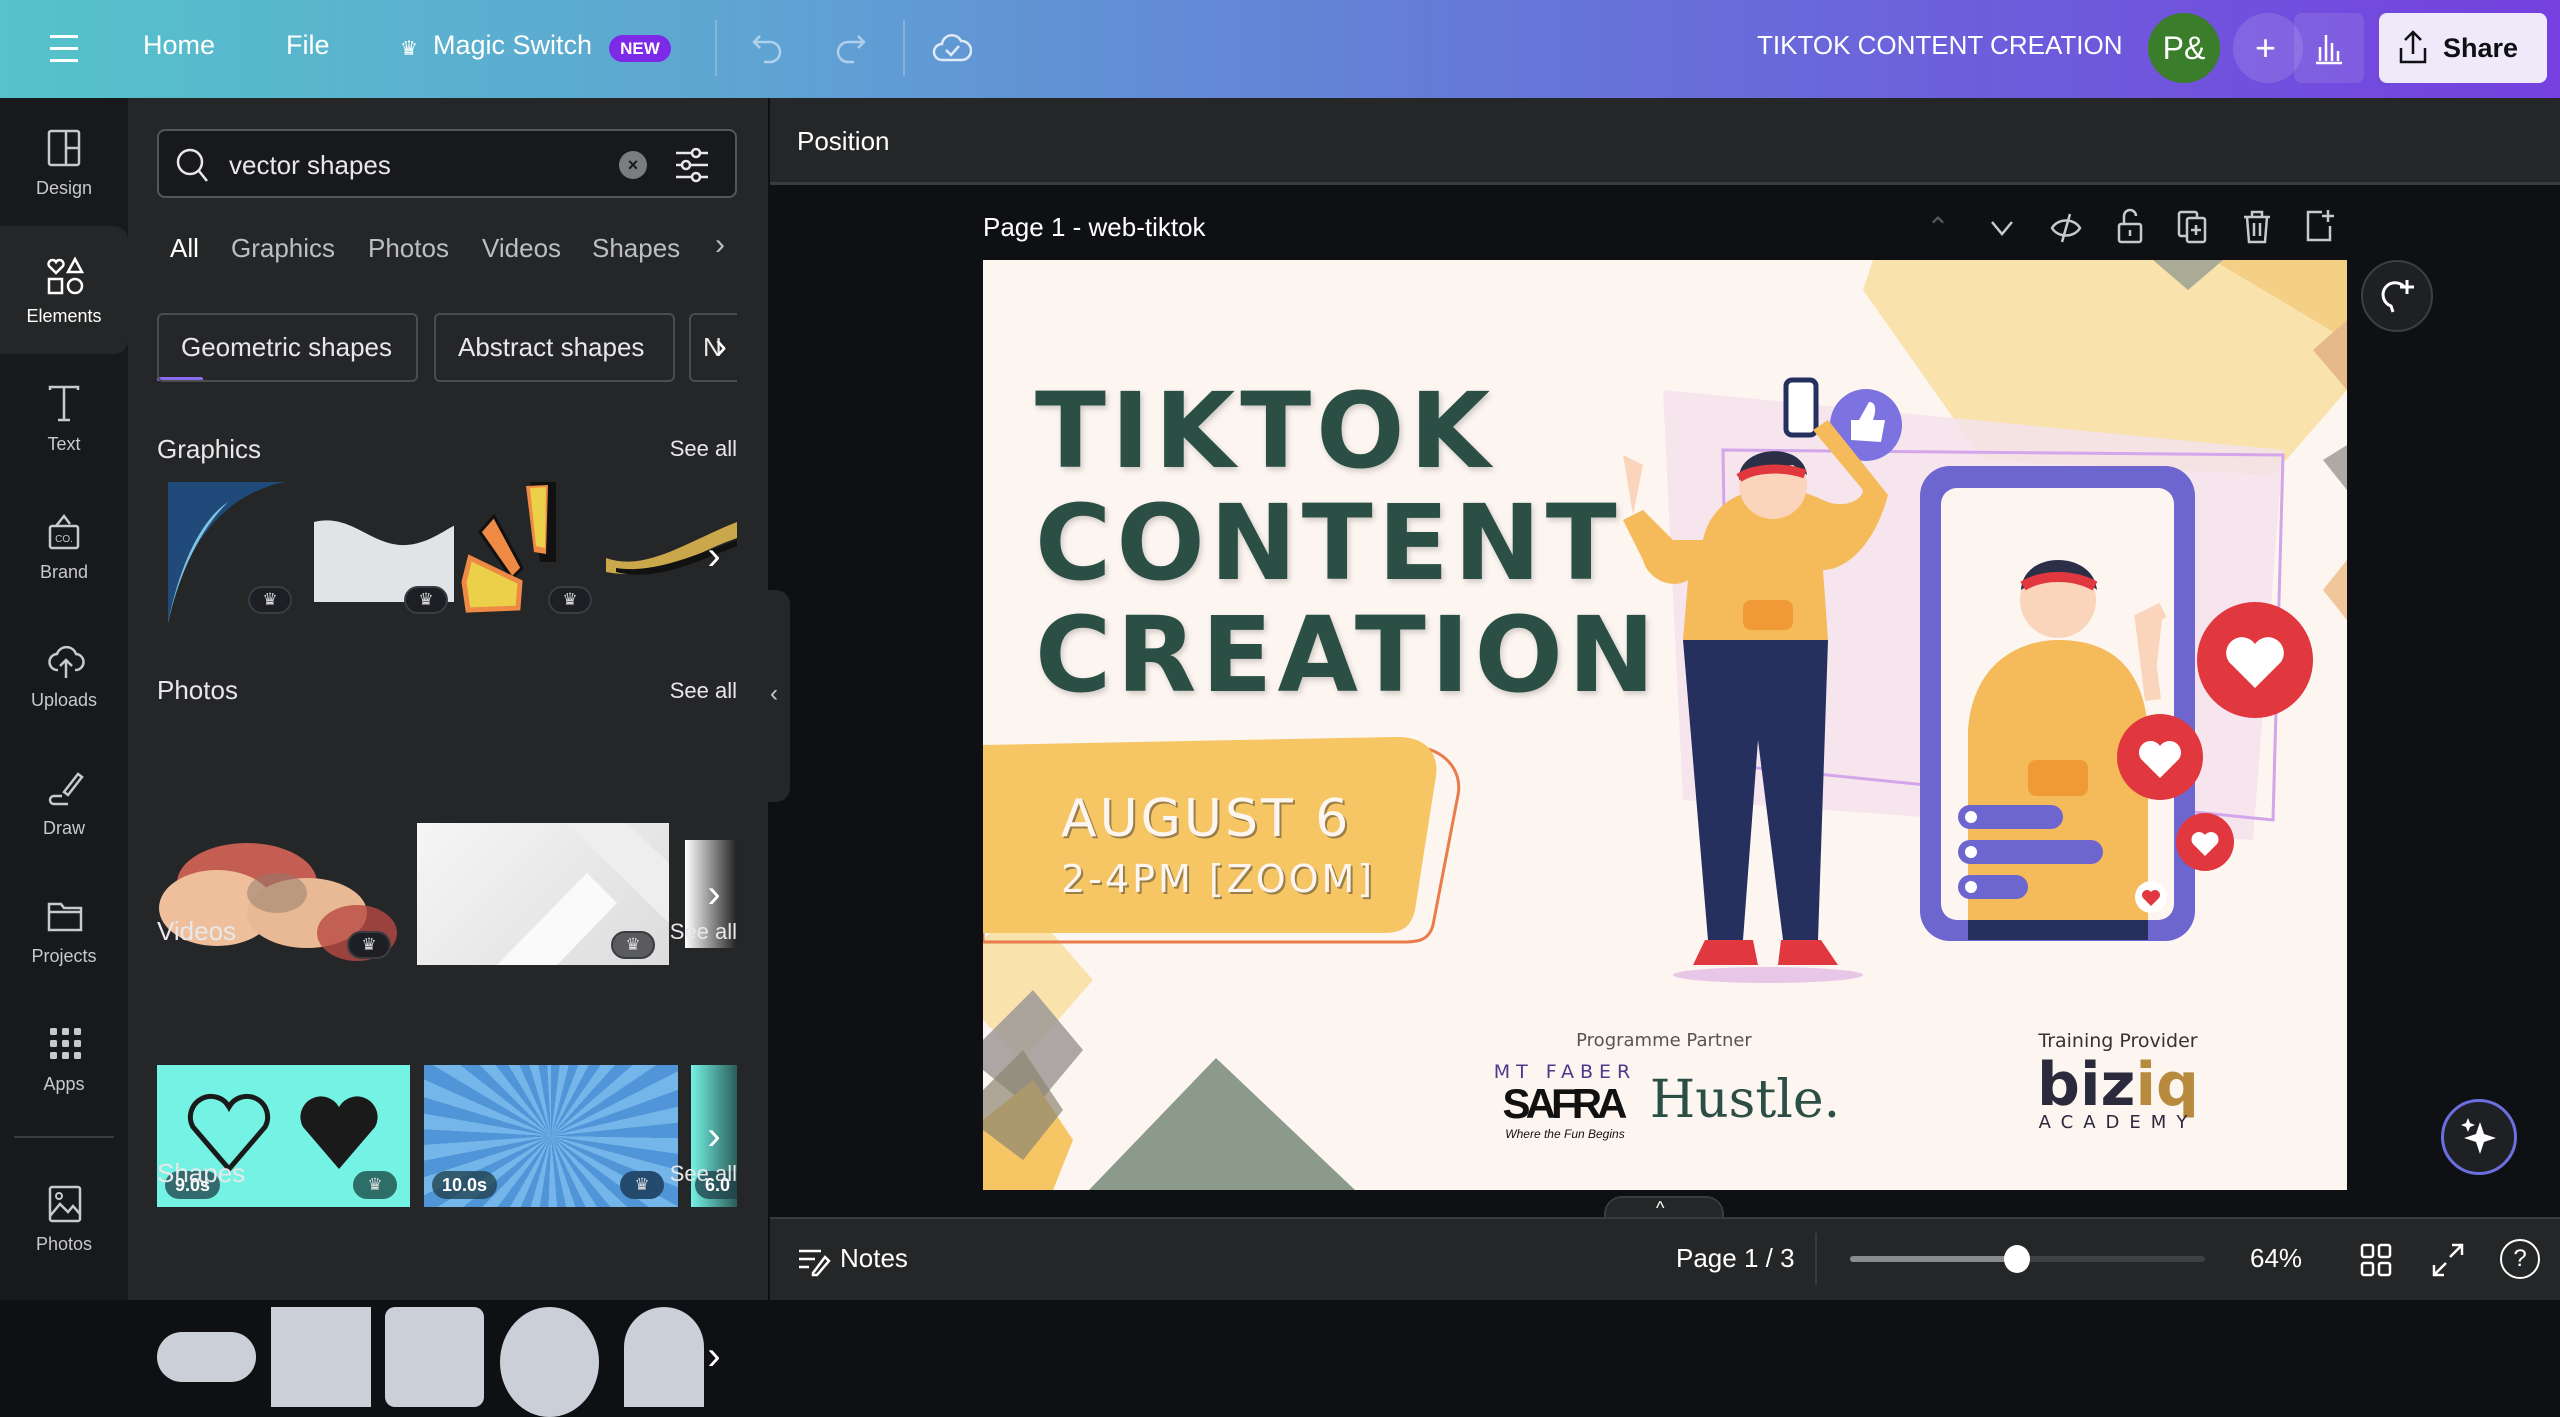 Image resolution: width=2560 pixels, height=1417 pixels. Describe the element at coordinates (714, 1356) in the screenshot. I see `shapes-scroll-right-icon: ›` at that location.